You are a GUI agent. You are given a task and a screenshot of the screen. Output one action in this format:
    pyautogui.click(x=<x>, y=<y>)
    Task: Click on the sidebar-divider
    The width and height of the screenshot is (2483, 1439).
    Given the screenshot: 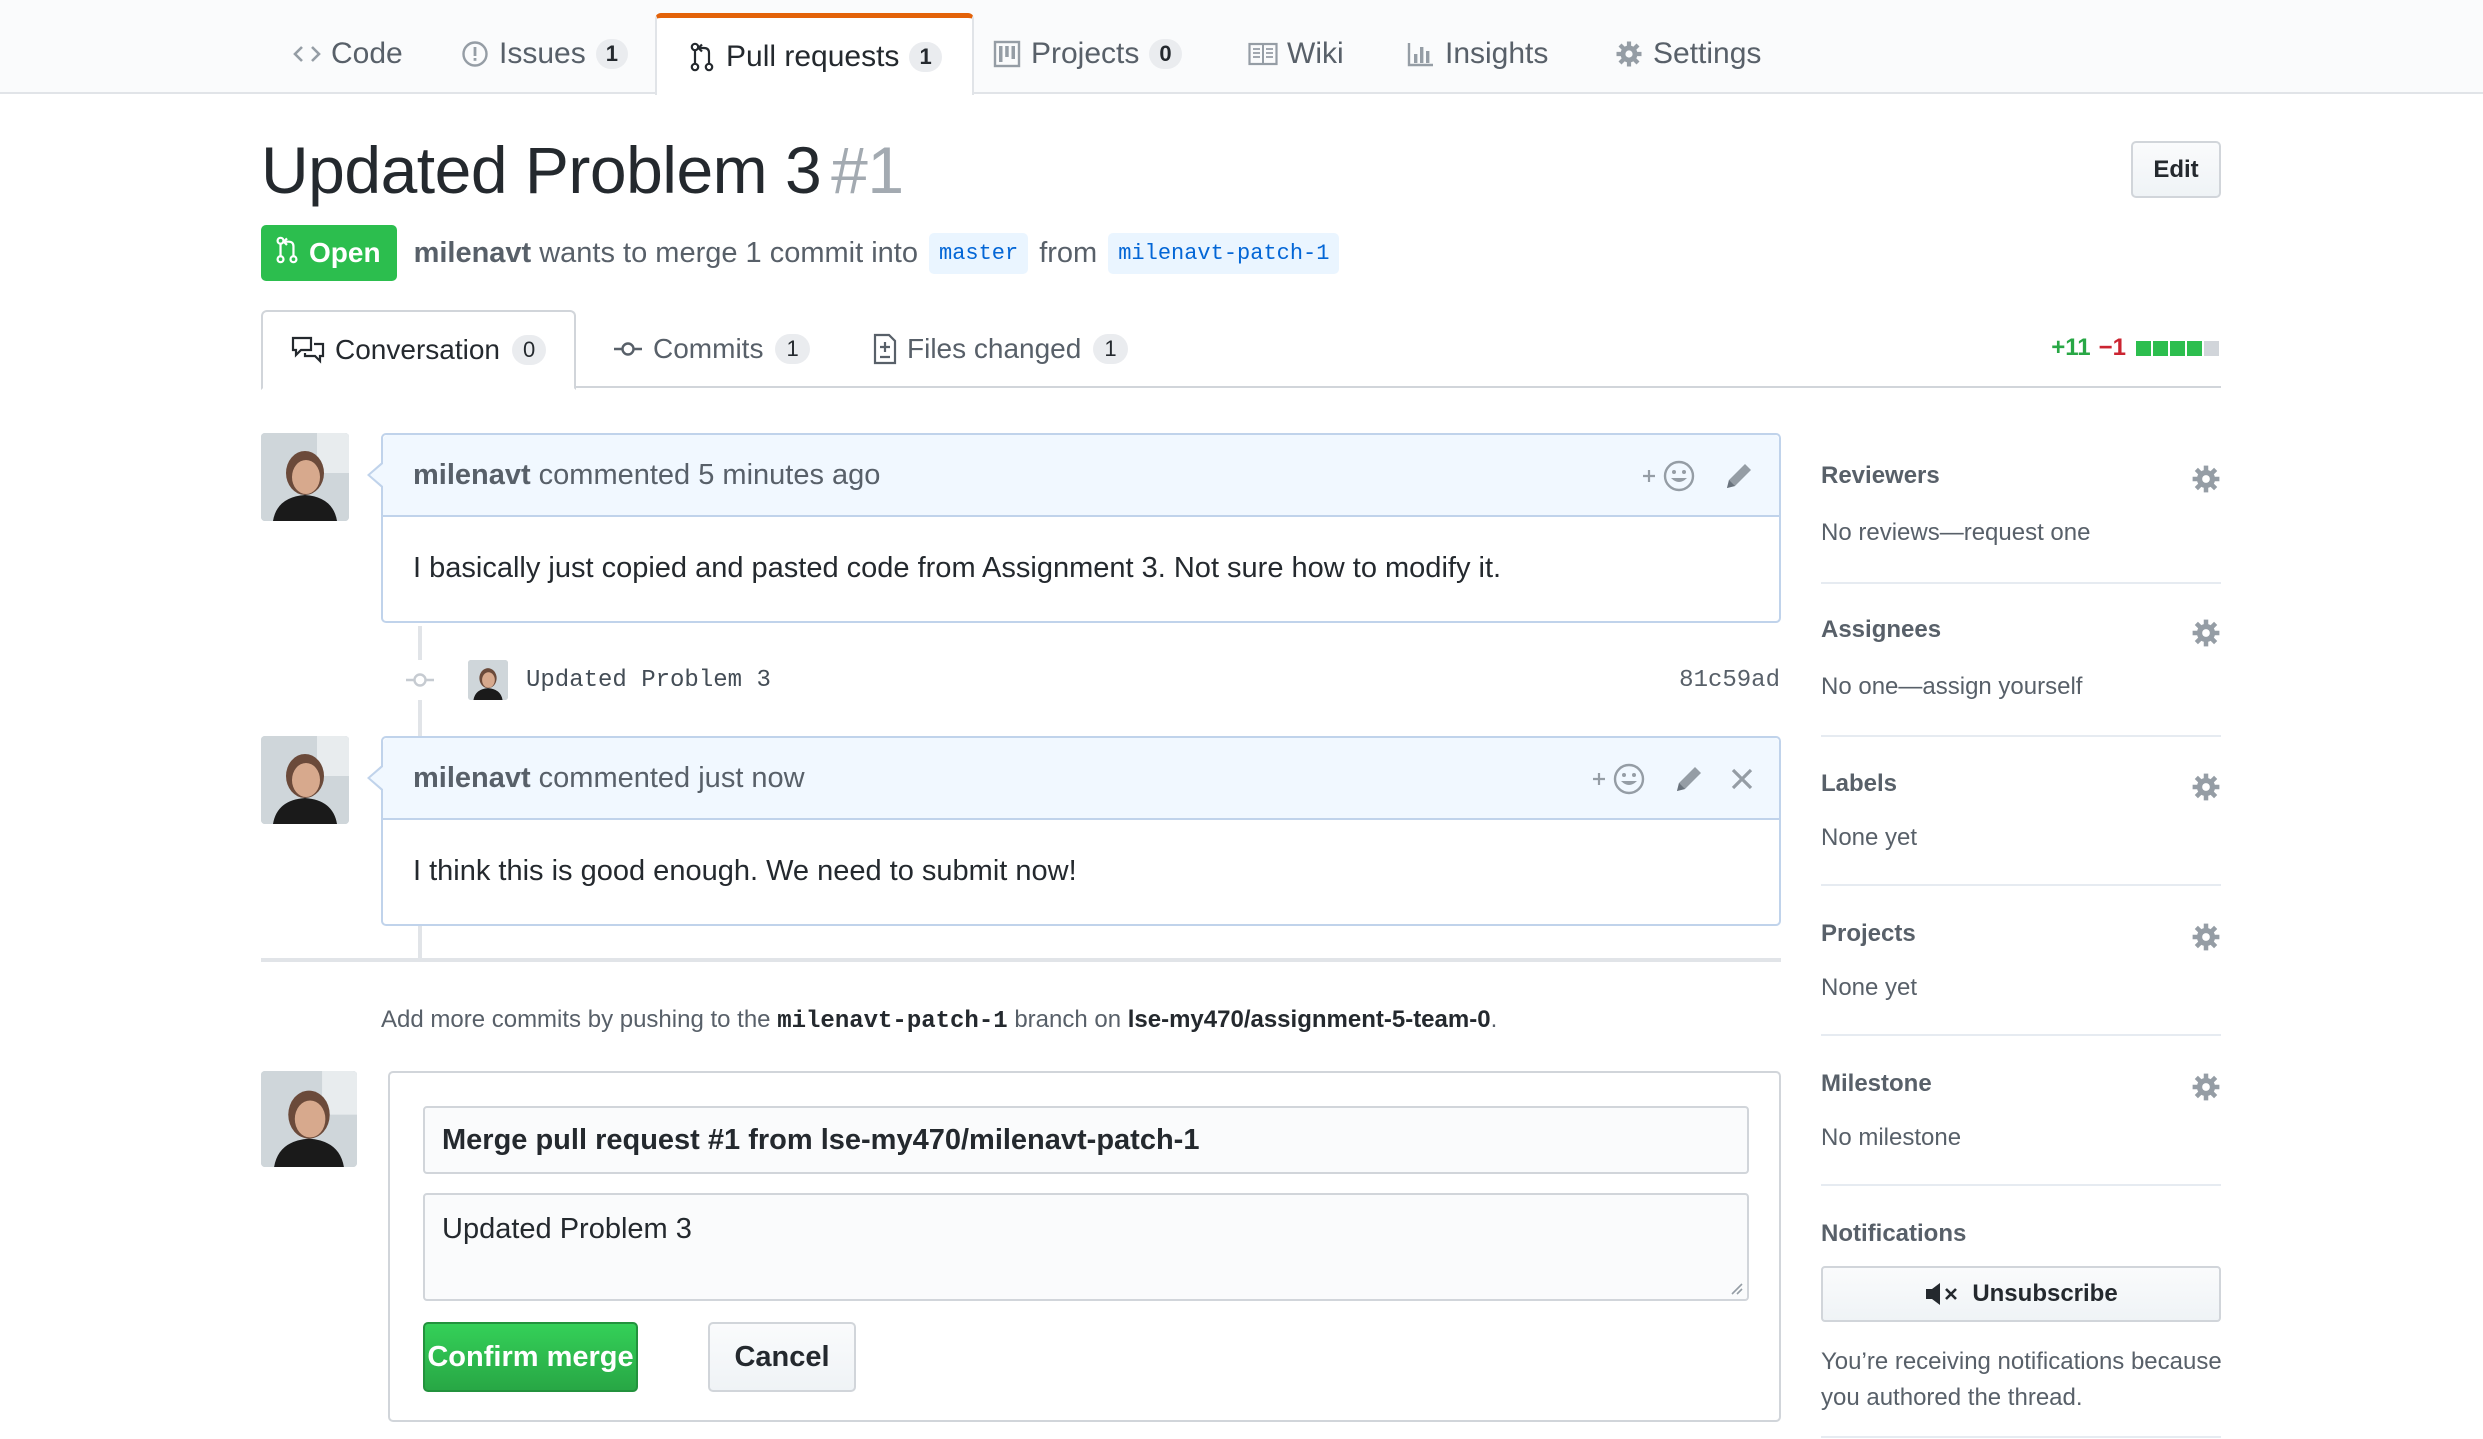 What is the action you would take?
    pyautogui.click(x=2021, y=1437)
    